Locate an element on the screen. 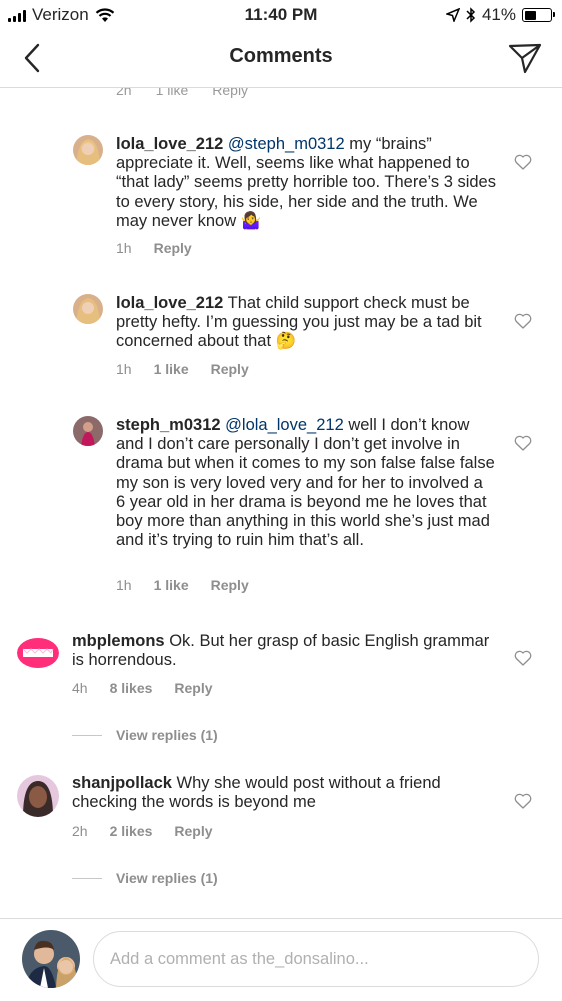 This screenshot has width=562, height=1001. share-button is located at coordinates (525, 58).